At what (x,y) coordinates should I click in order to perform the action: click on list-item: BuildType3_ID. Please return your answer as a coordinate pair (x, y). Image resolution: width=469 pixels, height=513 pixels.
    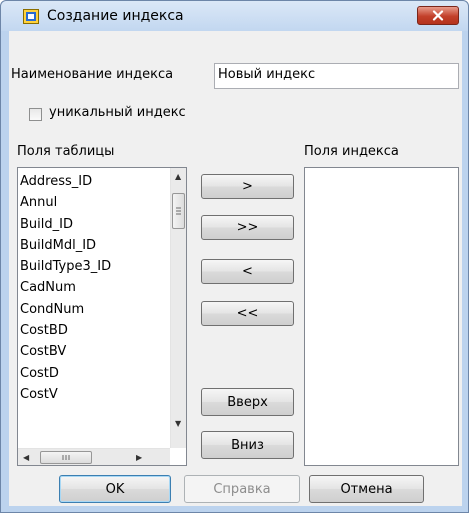
    Looking at the image, I should click on (94, 266).